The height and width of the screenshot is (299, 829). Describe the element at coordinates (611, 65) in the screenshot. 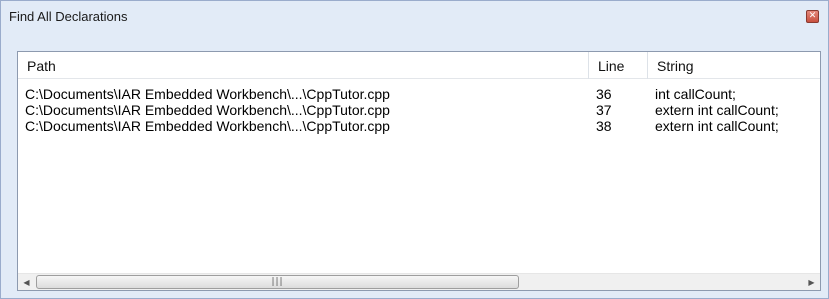

I see `column-header-line-label: Line` at that location.